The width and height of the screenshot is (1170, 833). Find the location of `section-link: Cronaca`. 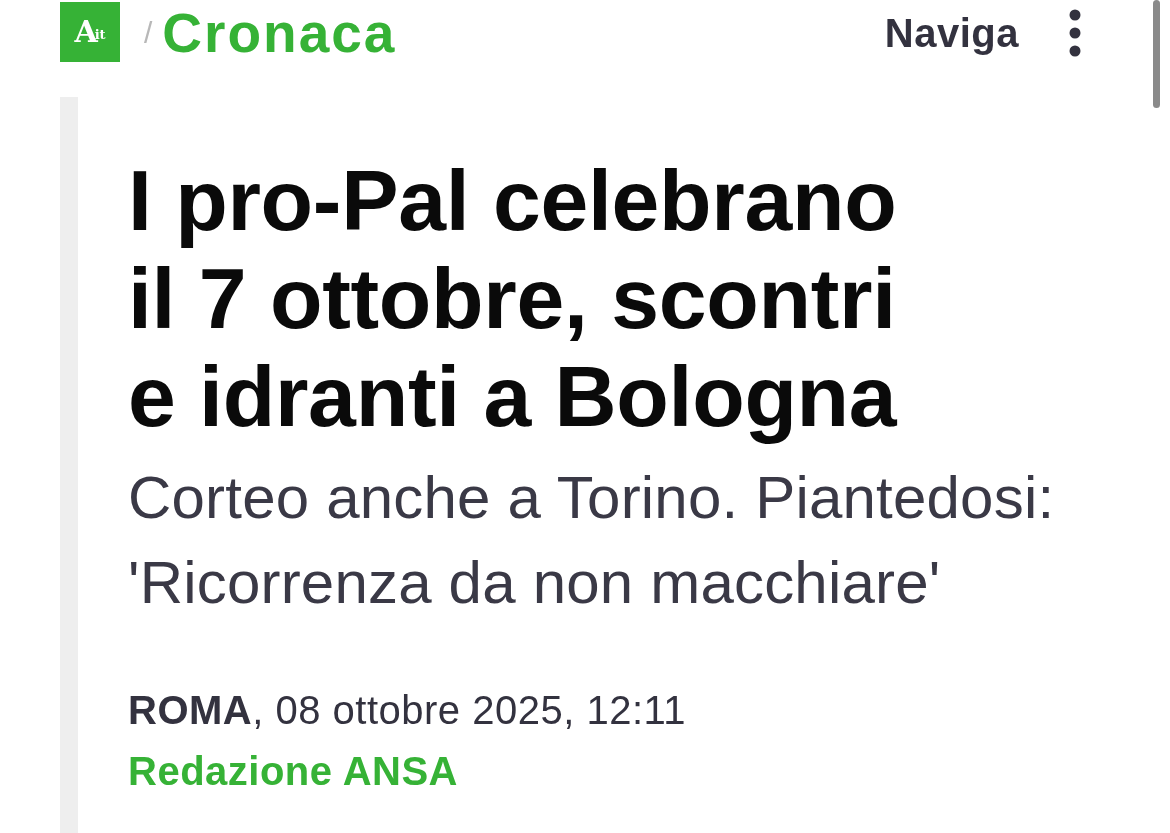

section-link: Cronaca is located at coordinates (279, 33).